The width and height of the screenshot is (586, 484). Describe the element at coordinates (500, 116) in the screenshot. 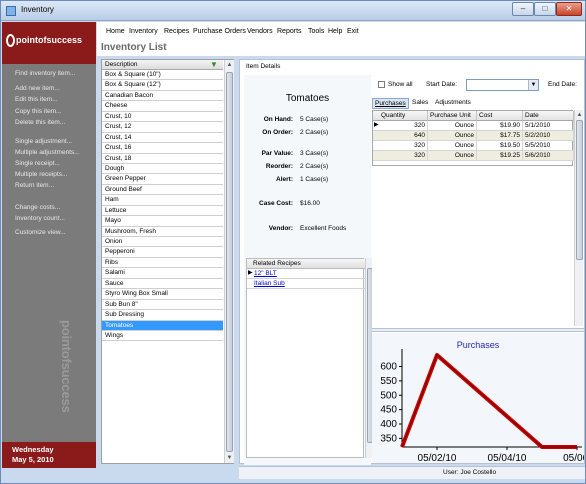

I see `column-header-cost: Cost` at that location.